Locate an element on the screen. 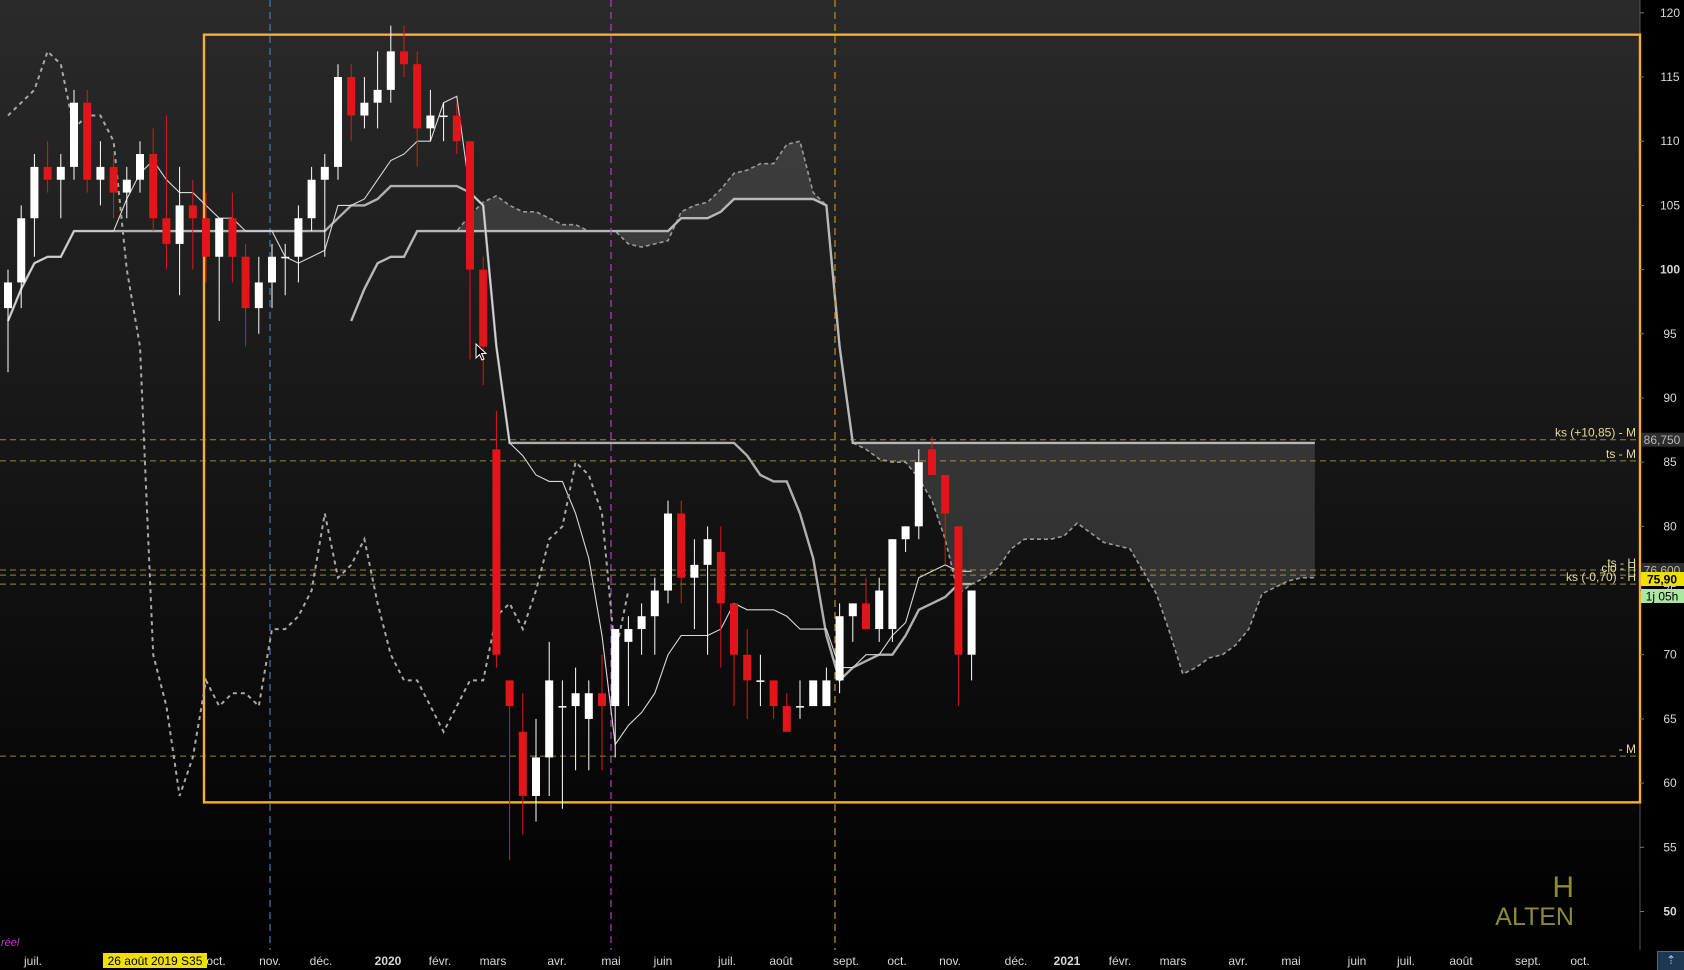 The image size is (1684, 970). y-tick-label: 110 is located at coordinates (1669, 141).